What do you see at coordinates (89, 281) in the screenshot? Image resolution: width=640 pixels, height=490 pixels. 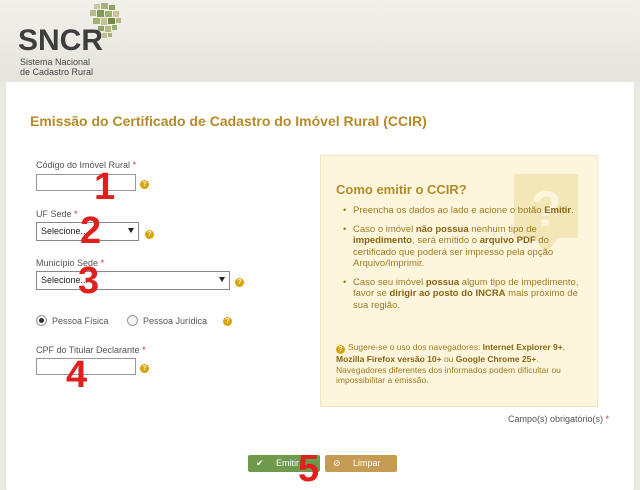 I see `annotation-3: 3` at bounding box center [89, 281].